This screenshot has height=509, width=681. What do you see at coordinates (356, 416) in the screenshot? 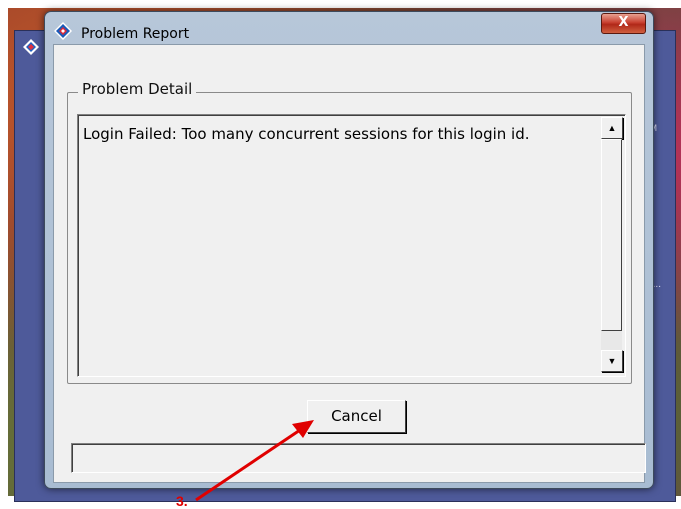
I see `cancel-button: Cancel` at bounding box center [356, 416].